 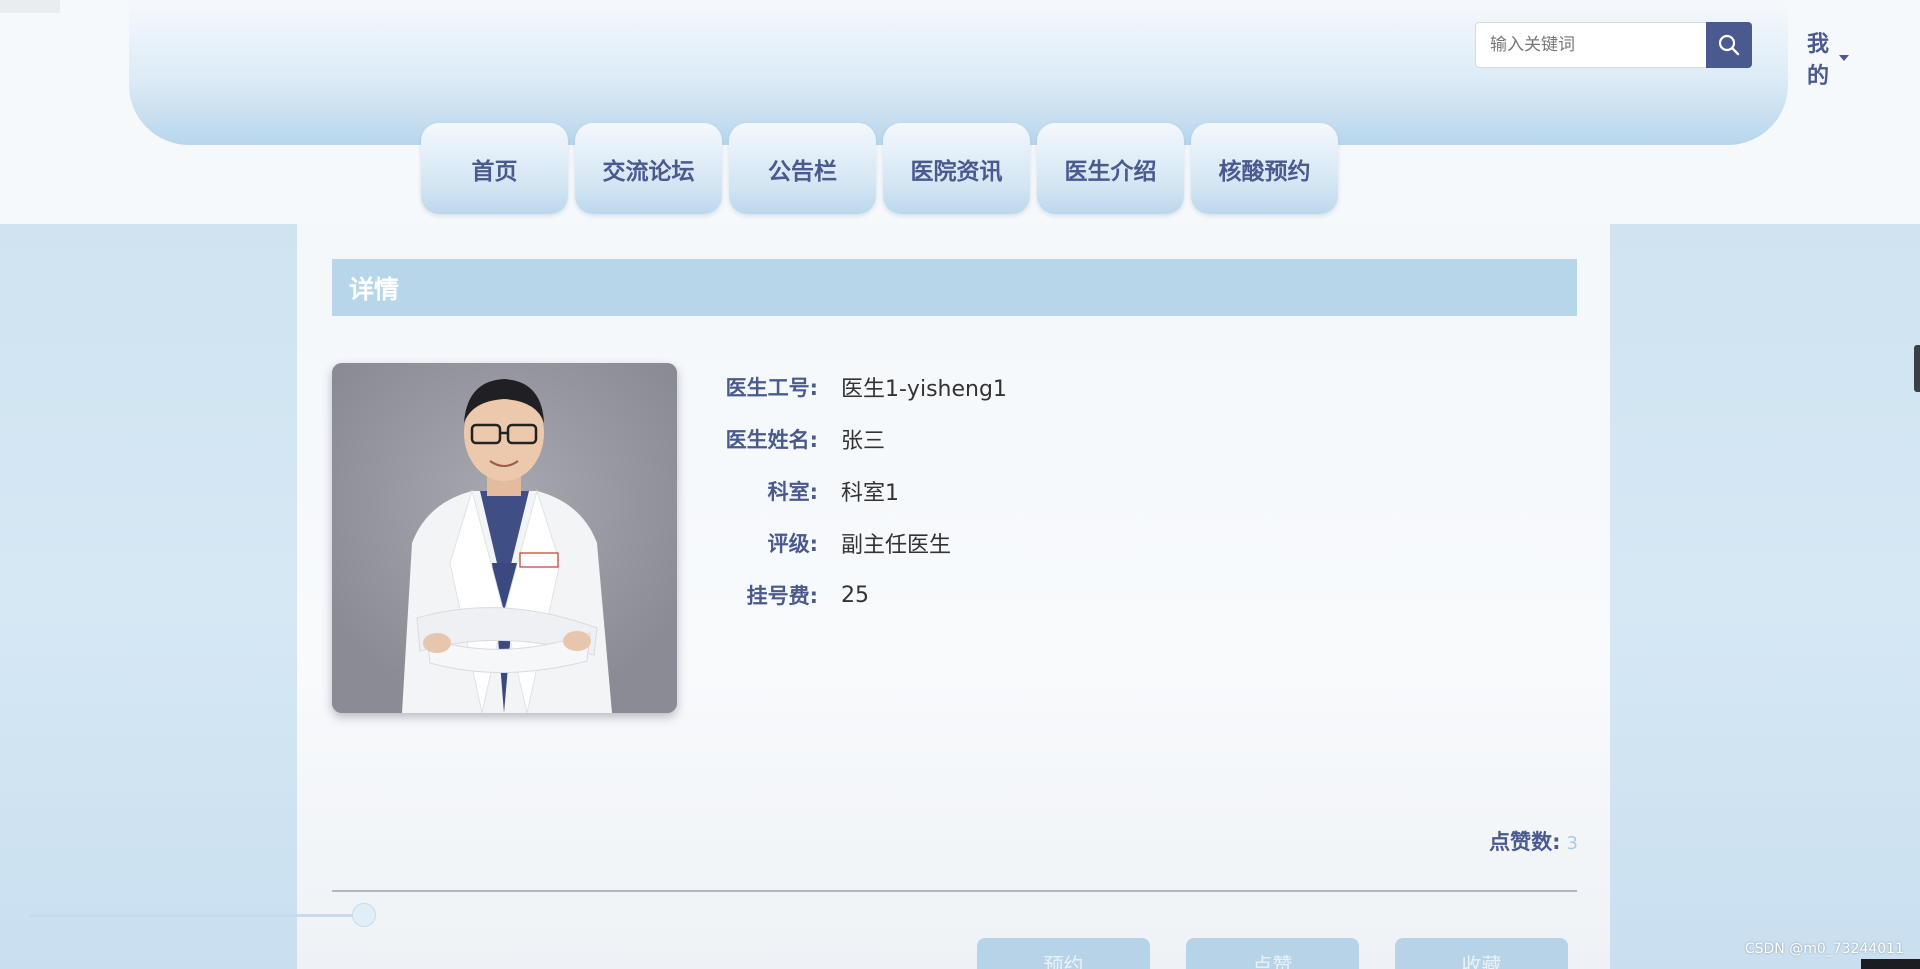 I want to click on field-value: 医生1-yisheng1, so click(x=924, y=389).